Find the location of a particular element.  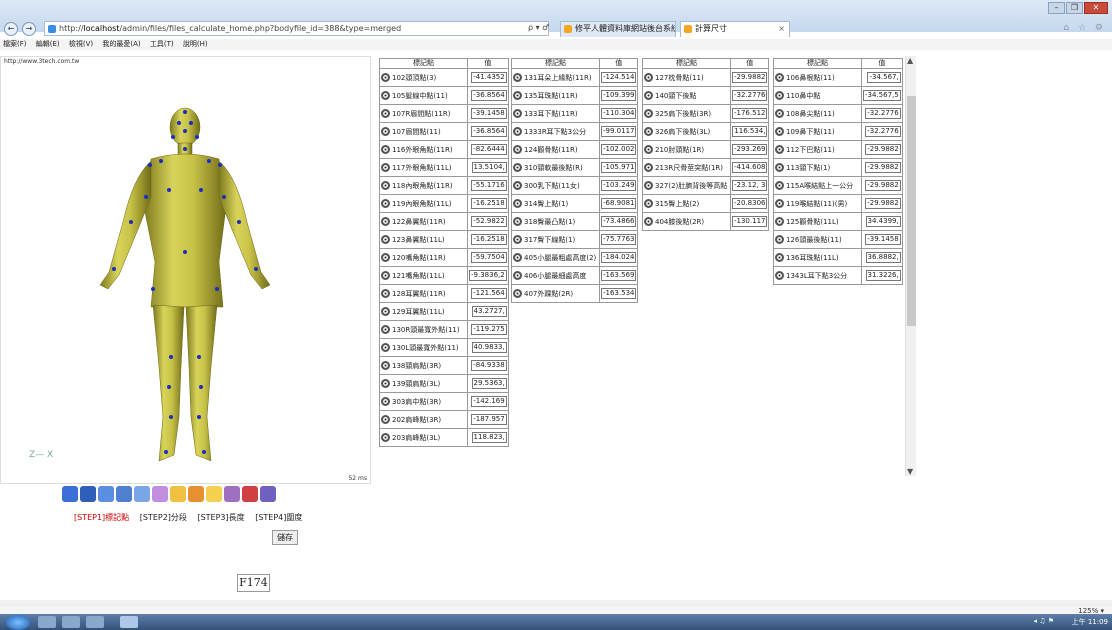

menu-help: 說明(H) is located at coordinates (195, 44).